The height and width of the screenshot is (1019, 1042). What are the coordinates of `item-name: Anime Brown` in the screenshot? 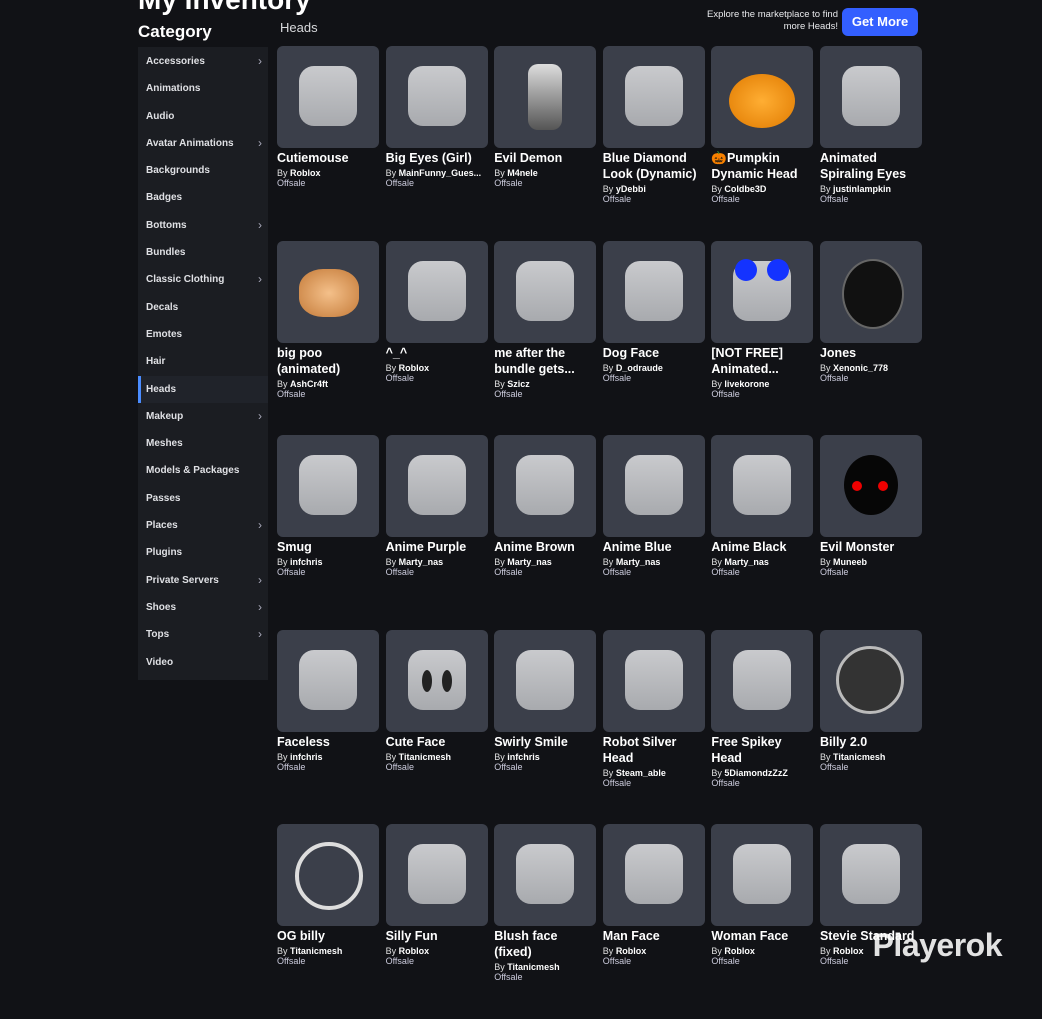 It's located at (545, 547).